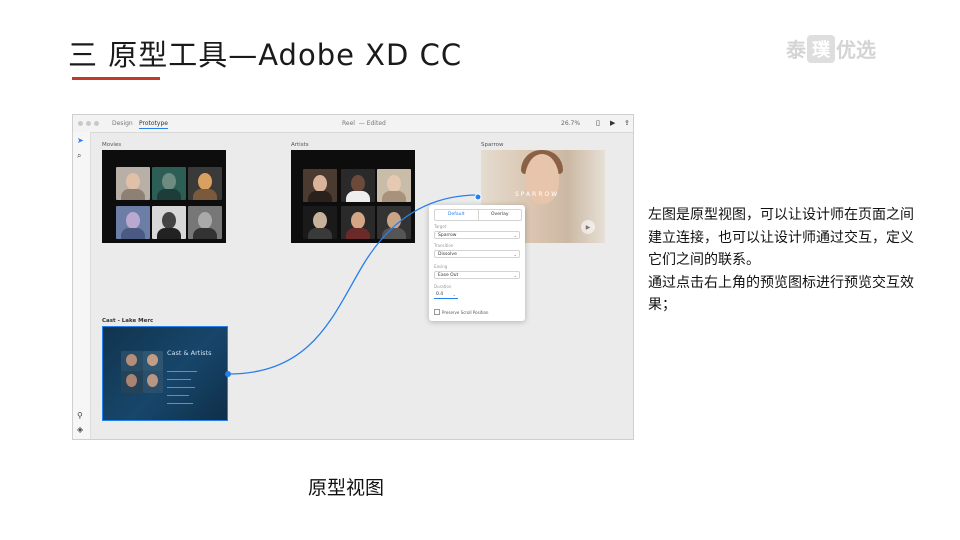  What do you see at coordinates (441, 266) in the screenshot?
I see `easing-label: Easing` at bounding box center [441, 266].